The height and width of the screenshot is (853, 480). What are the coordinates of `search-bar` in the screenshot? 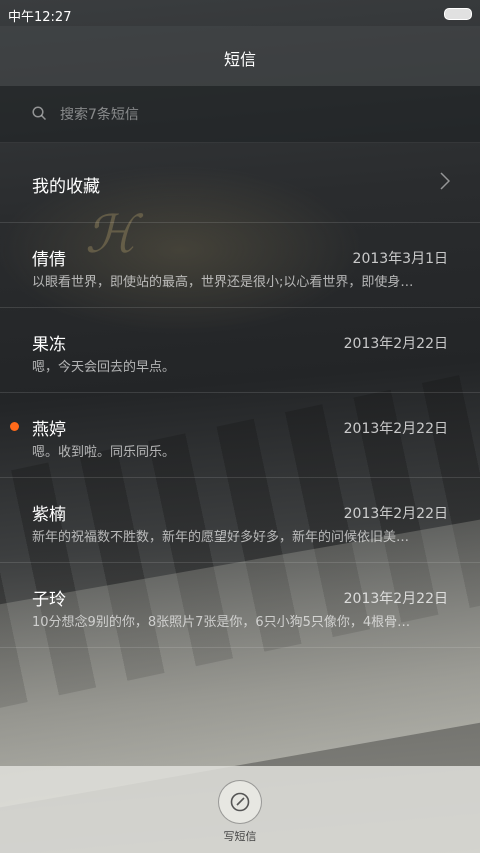 It's located at (240, 114).